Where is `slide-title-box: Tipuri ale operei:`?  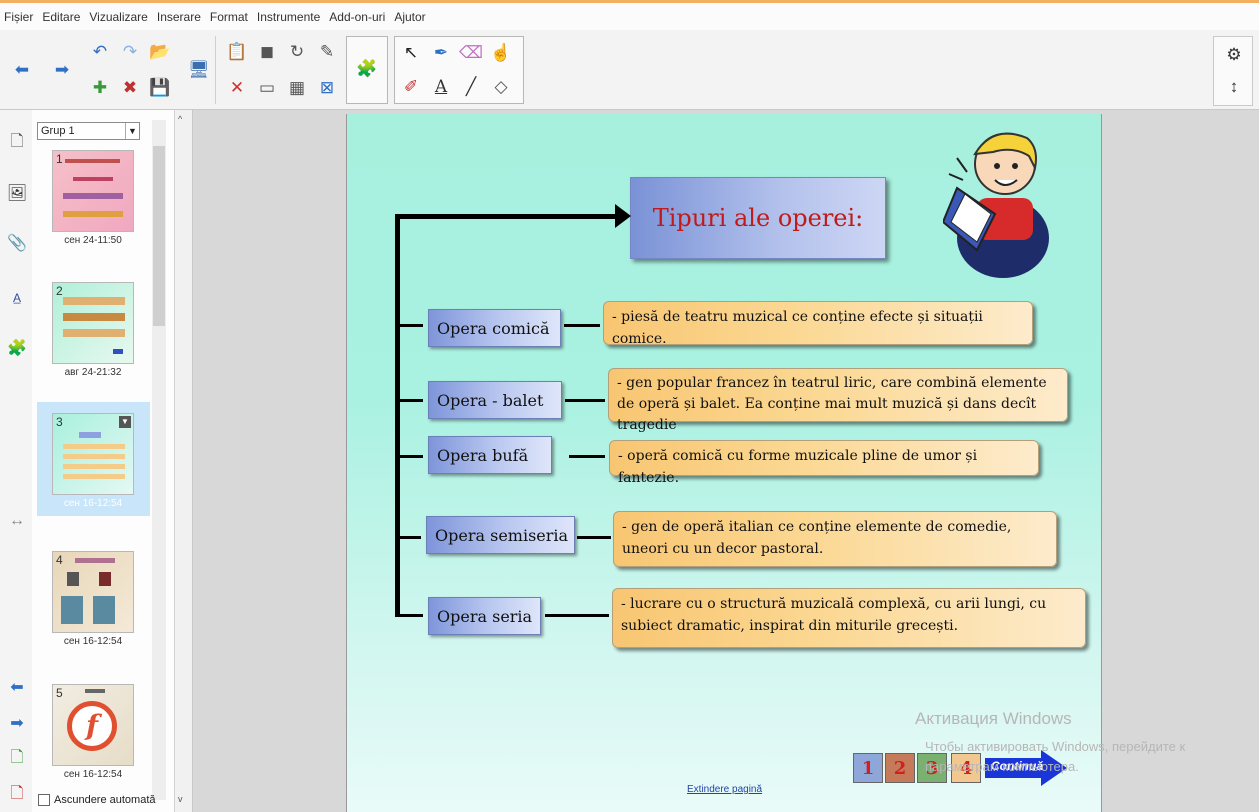
slide-title-box: Tipuri ale operei: is located at coordinates (758, 218).